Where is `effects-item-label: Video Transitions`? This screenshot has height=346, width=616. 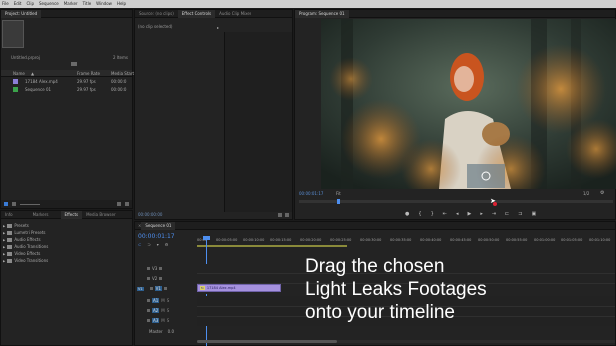 effects-item-label: Video Transitions is located at coordinates (31, 260).